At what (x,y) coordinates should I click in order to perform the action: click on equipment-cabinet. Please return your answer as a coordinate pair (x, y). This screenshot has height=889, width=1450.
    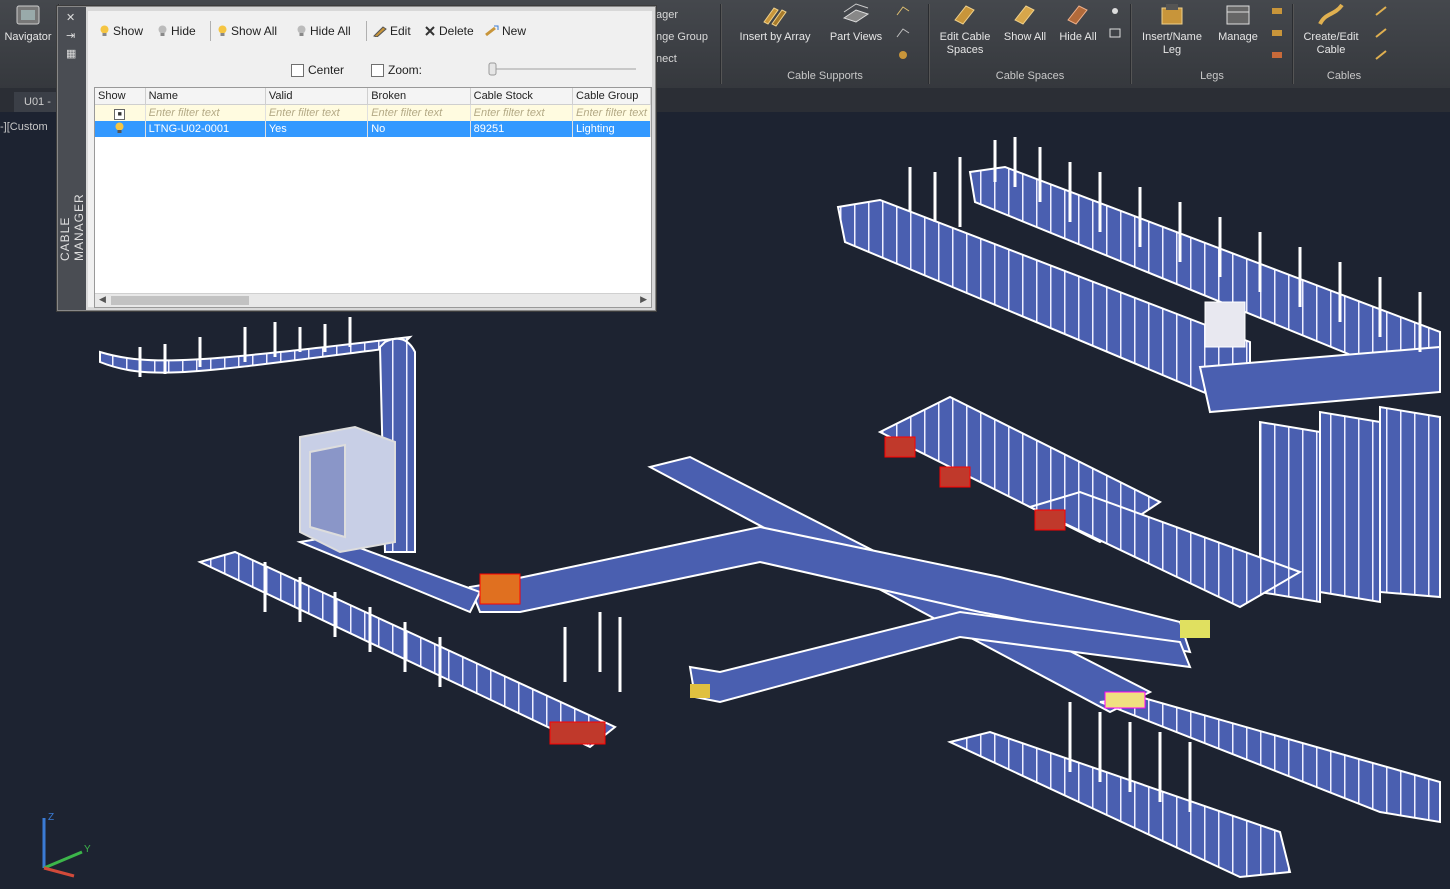
    Looking at the image, I should click on (347, 489).